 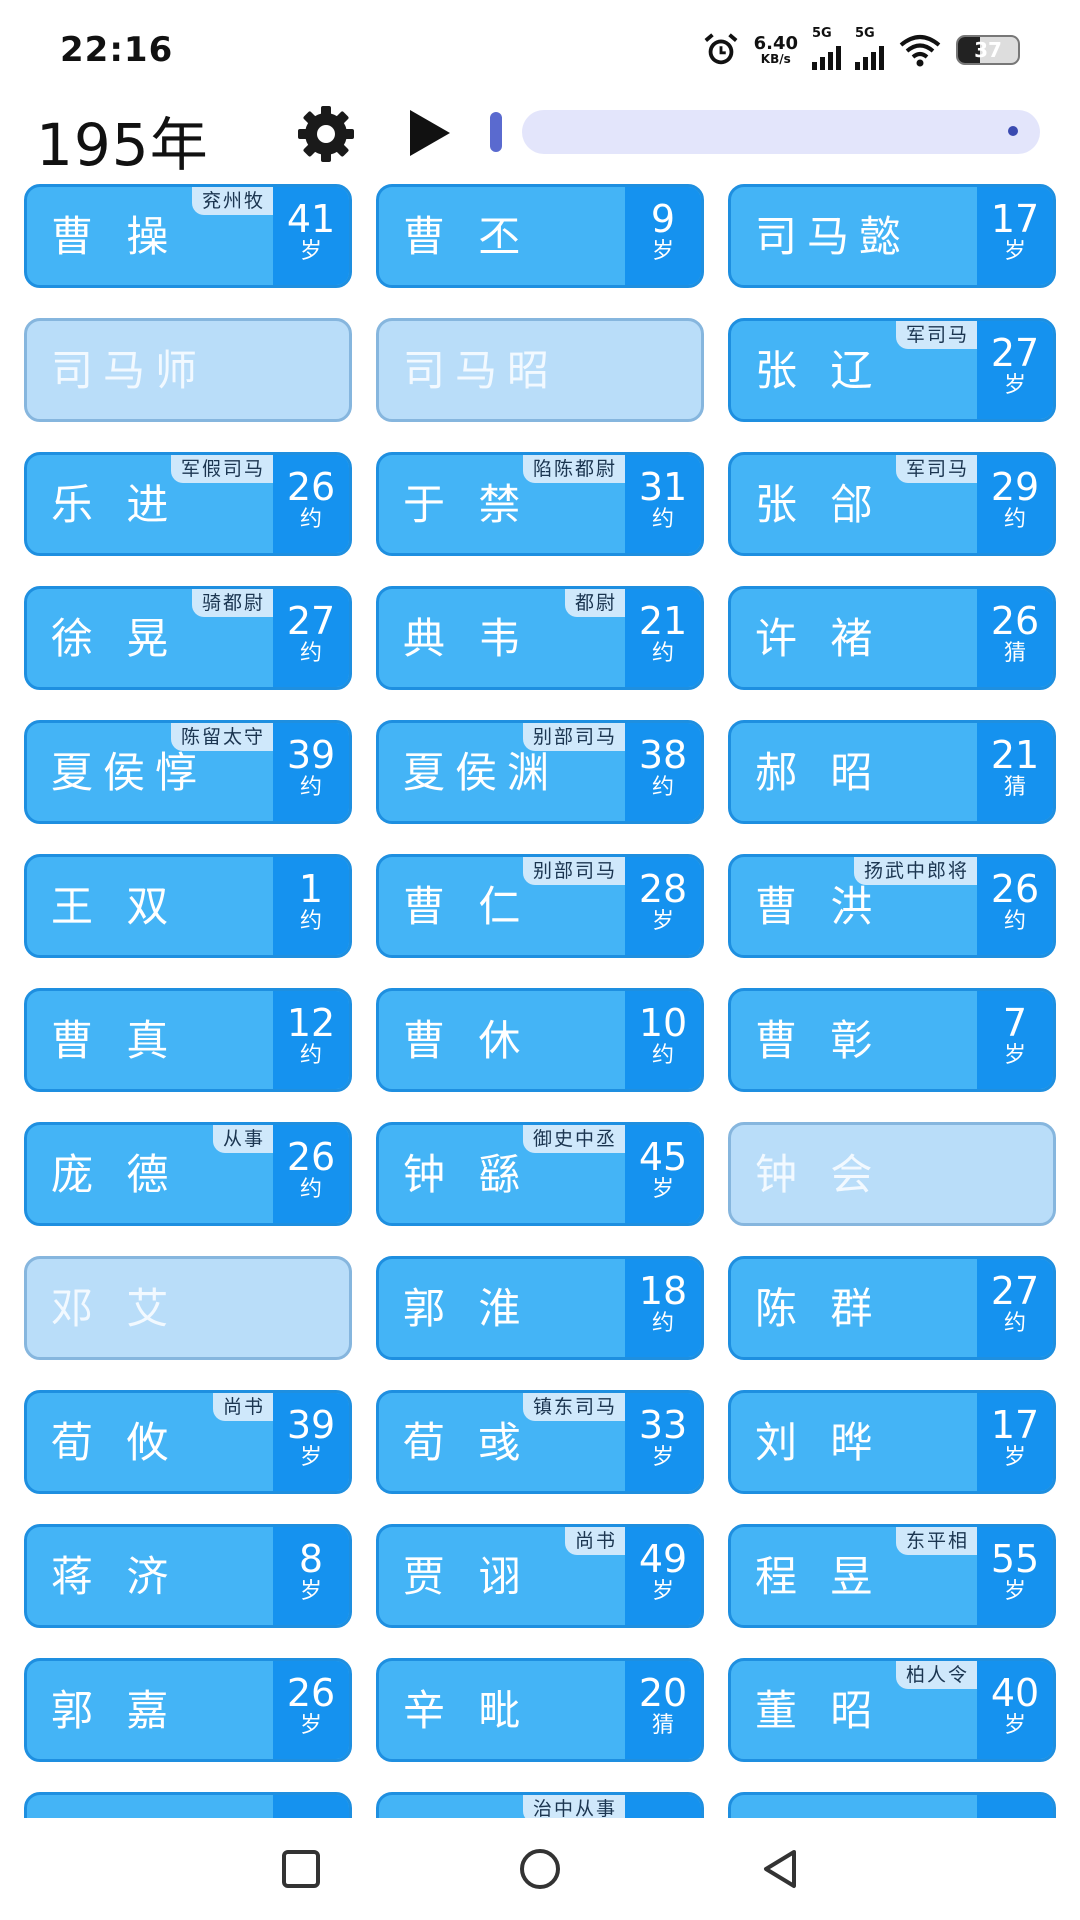 I want to click on back-icon, so click(x=781, y=1869).